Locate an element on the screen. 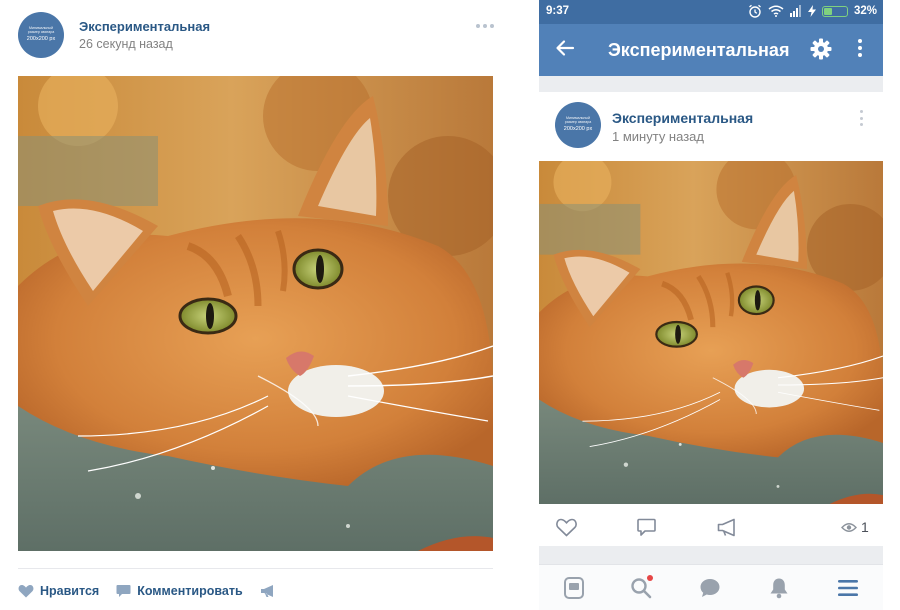 The width and height of the screenshot is (900, 610). menu-icon is located at coordinates (848, 588).